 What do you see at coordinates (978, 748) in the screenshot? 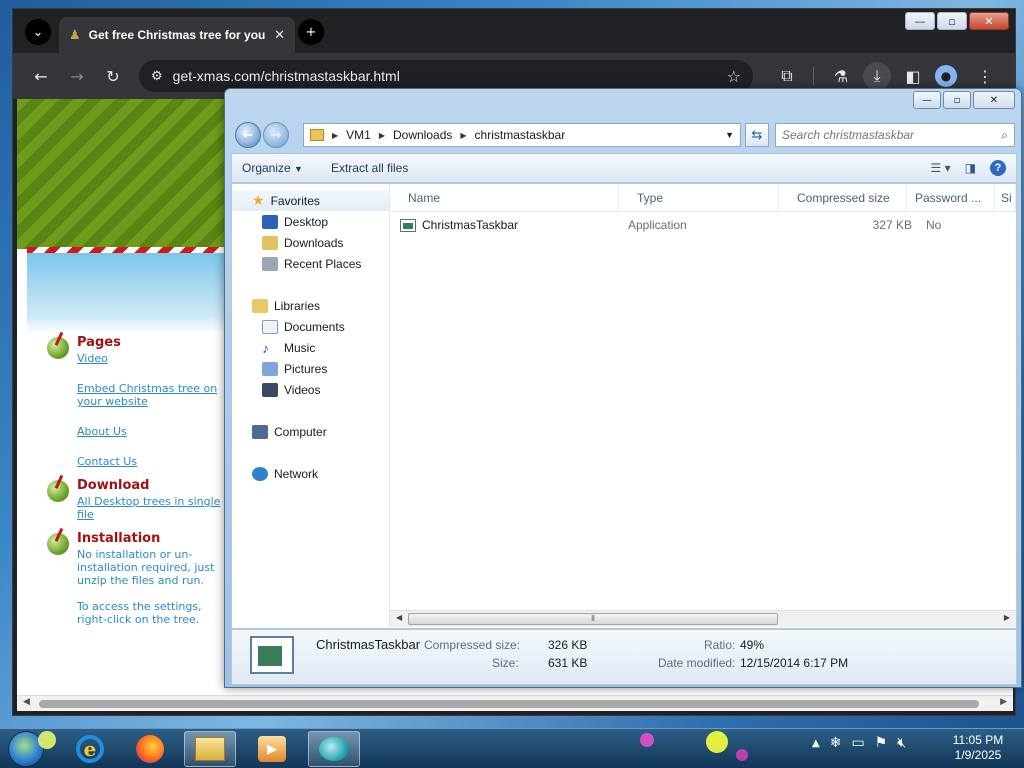
I see `clock: 11:05 PM 1/9/2025` at bounding box center [978, 748].